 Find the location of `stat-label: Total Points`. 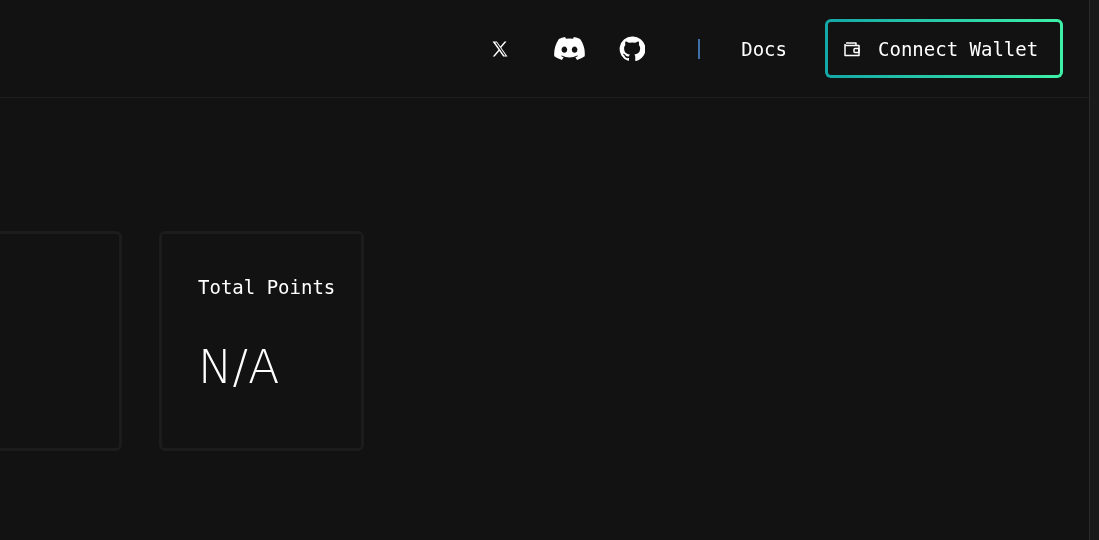

stat-label: Total Points is located at coordinates (267, 287).